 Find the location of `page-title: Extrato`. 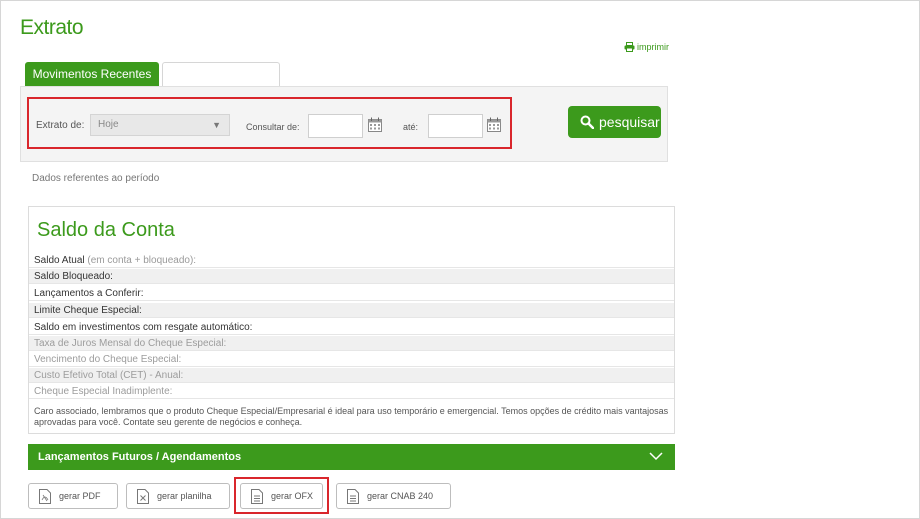

page-title: Extrato is located at coordinates (52, 27).